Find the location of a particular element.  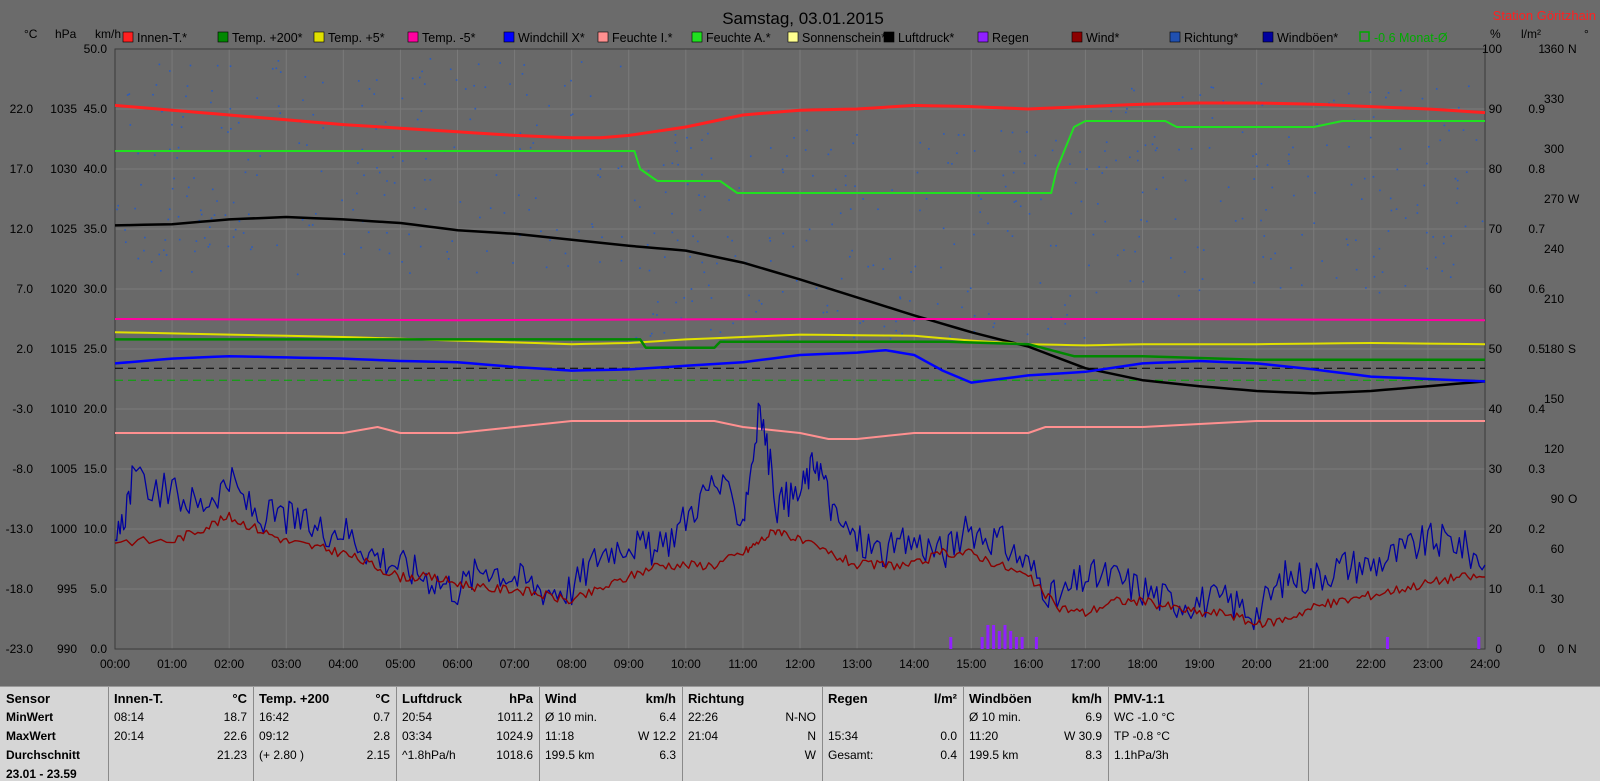

stats-row is located at coordinates (324, 773).